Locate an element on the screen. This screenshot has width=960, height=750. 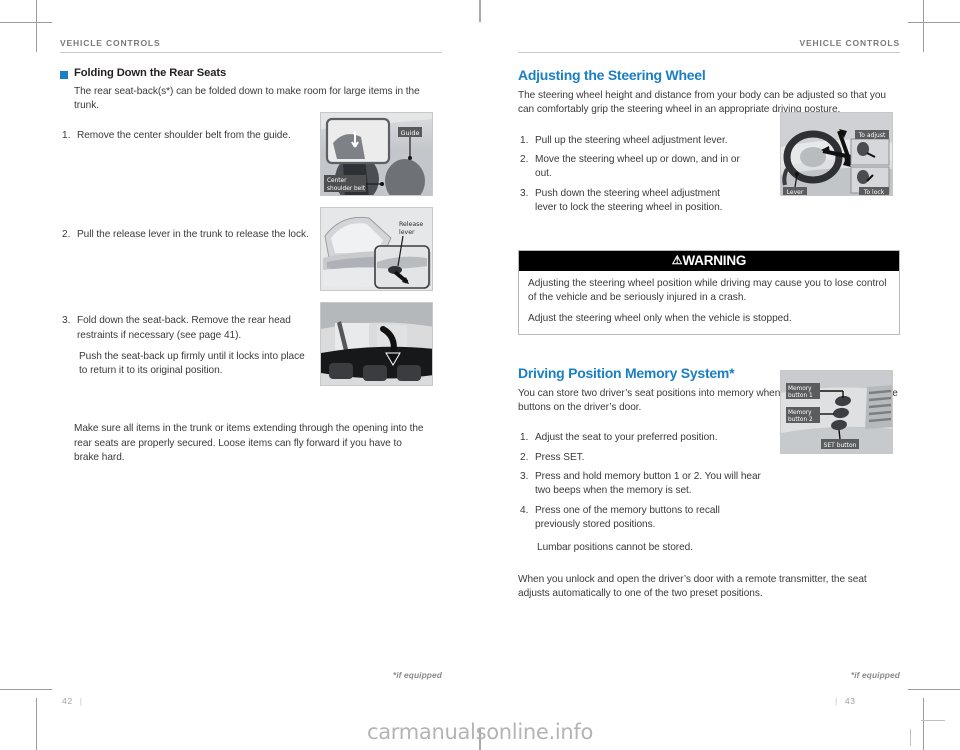
running-head-left: VEHICLE CONTROLS is located at coordinates (110, 43).